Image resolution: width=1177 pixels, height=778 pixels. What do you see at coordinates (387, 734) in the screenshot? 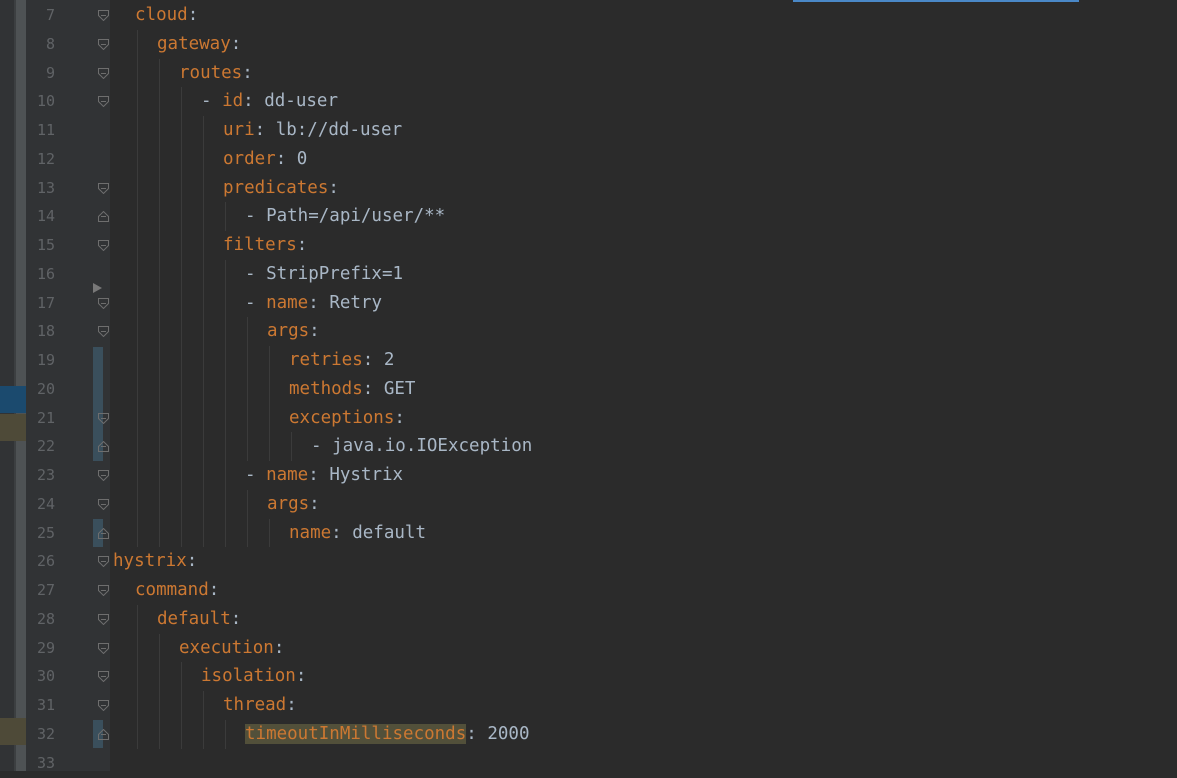
I see `code-text: timeoutInMilliseconds: 2000` at bounding box center [387, 734].